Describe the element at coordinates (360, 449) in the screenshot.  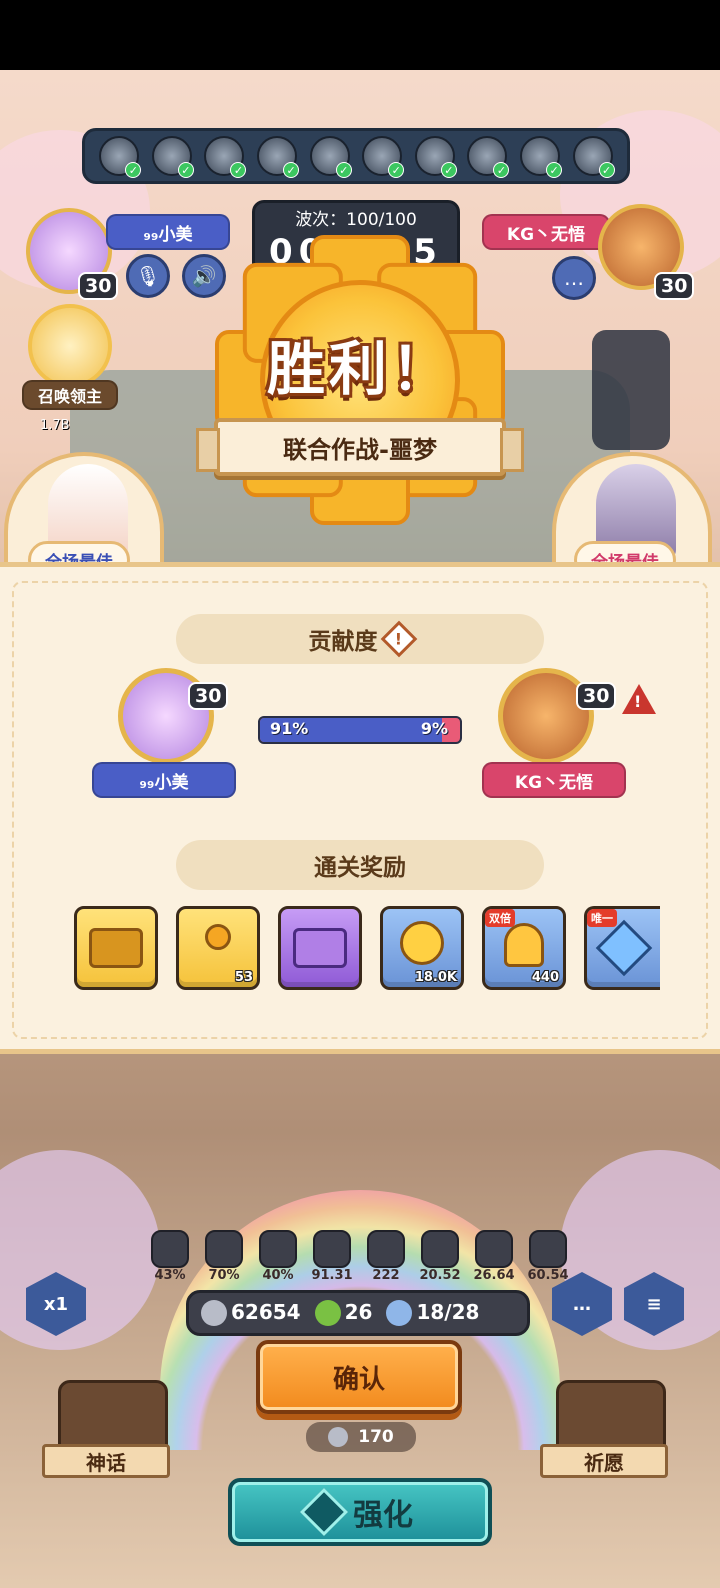
I see `stage-name: 联合作战-噩梦` at that location.